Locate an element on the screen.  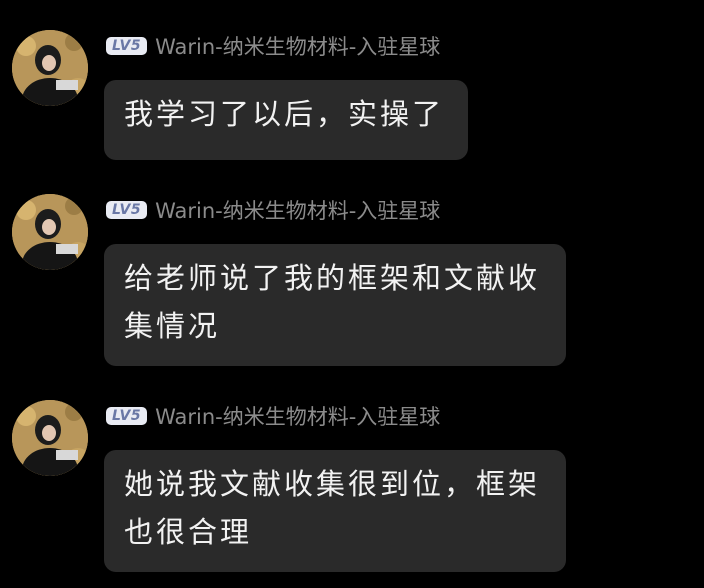
message-bubble: 给老师说了我的框架和文献收集情况 is located at coordinates (335, 305).